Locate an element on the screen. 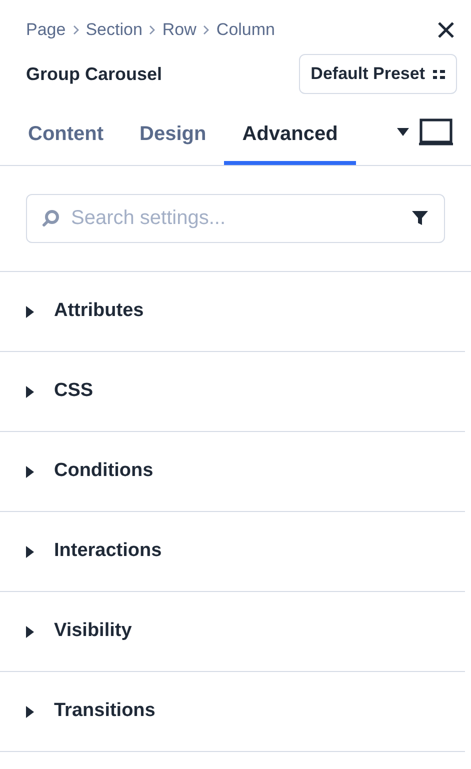 This screenshot has width=471, height=769. preset-button: Default Preset is located at coordinates (377, 74).